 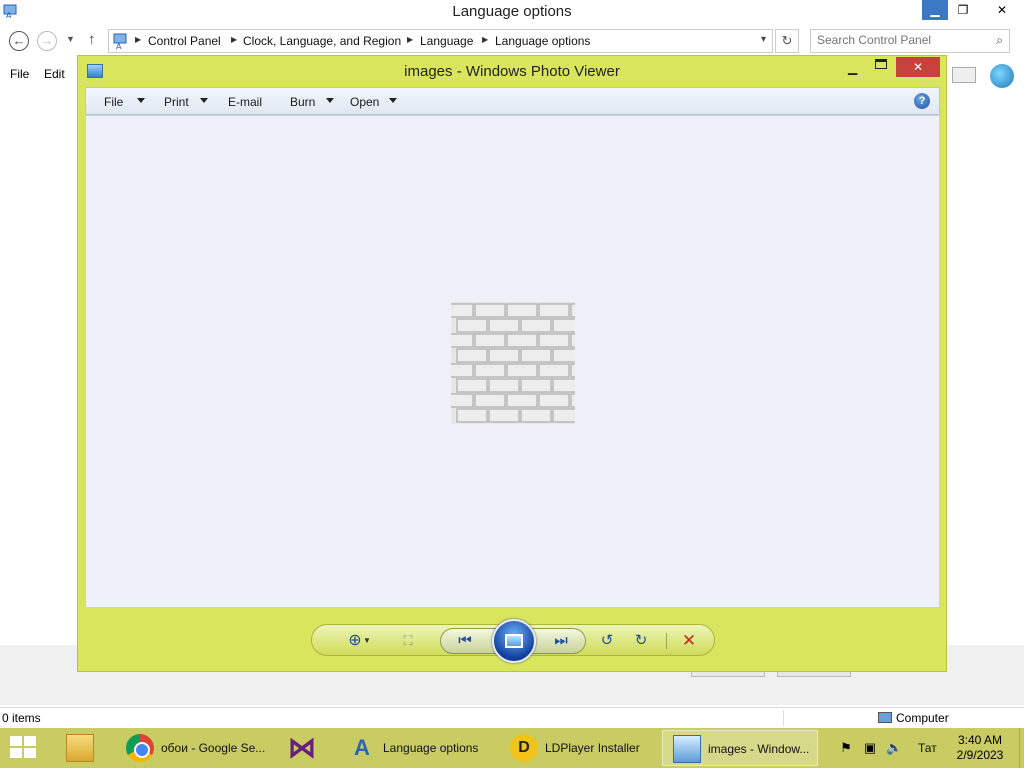 I want to click on search-box: ⌕, so click(x=910, y=41).